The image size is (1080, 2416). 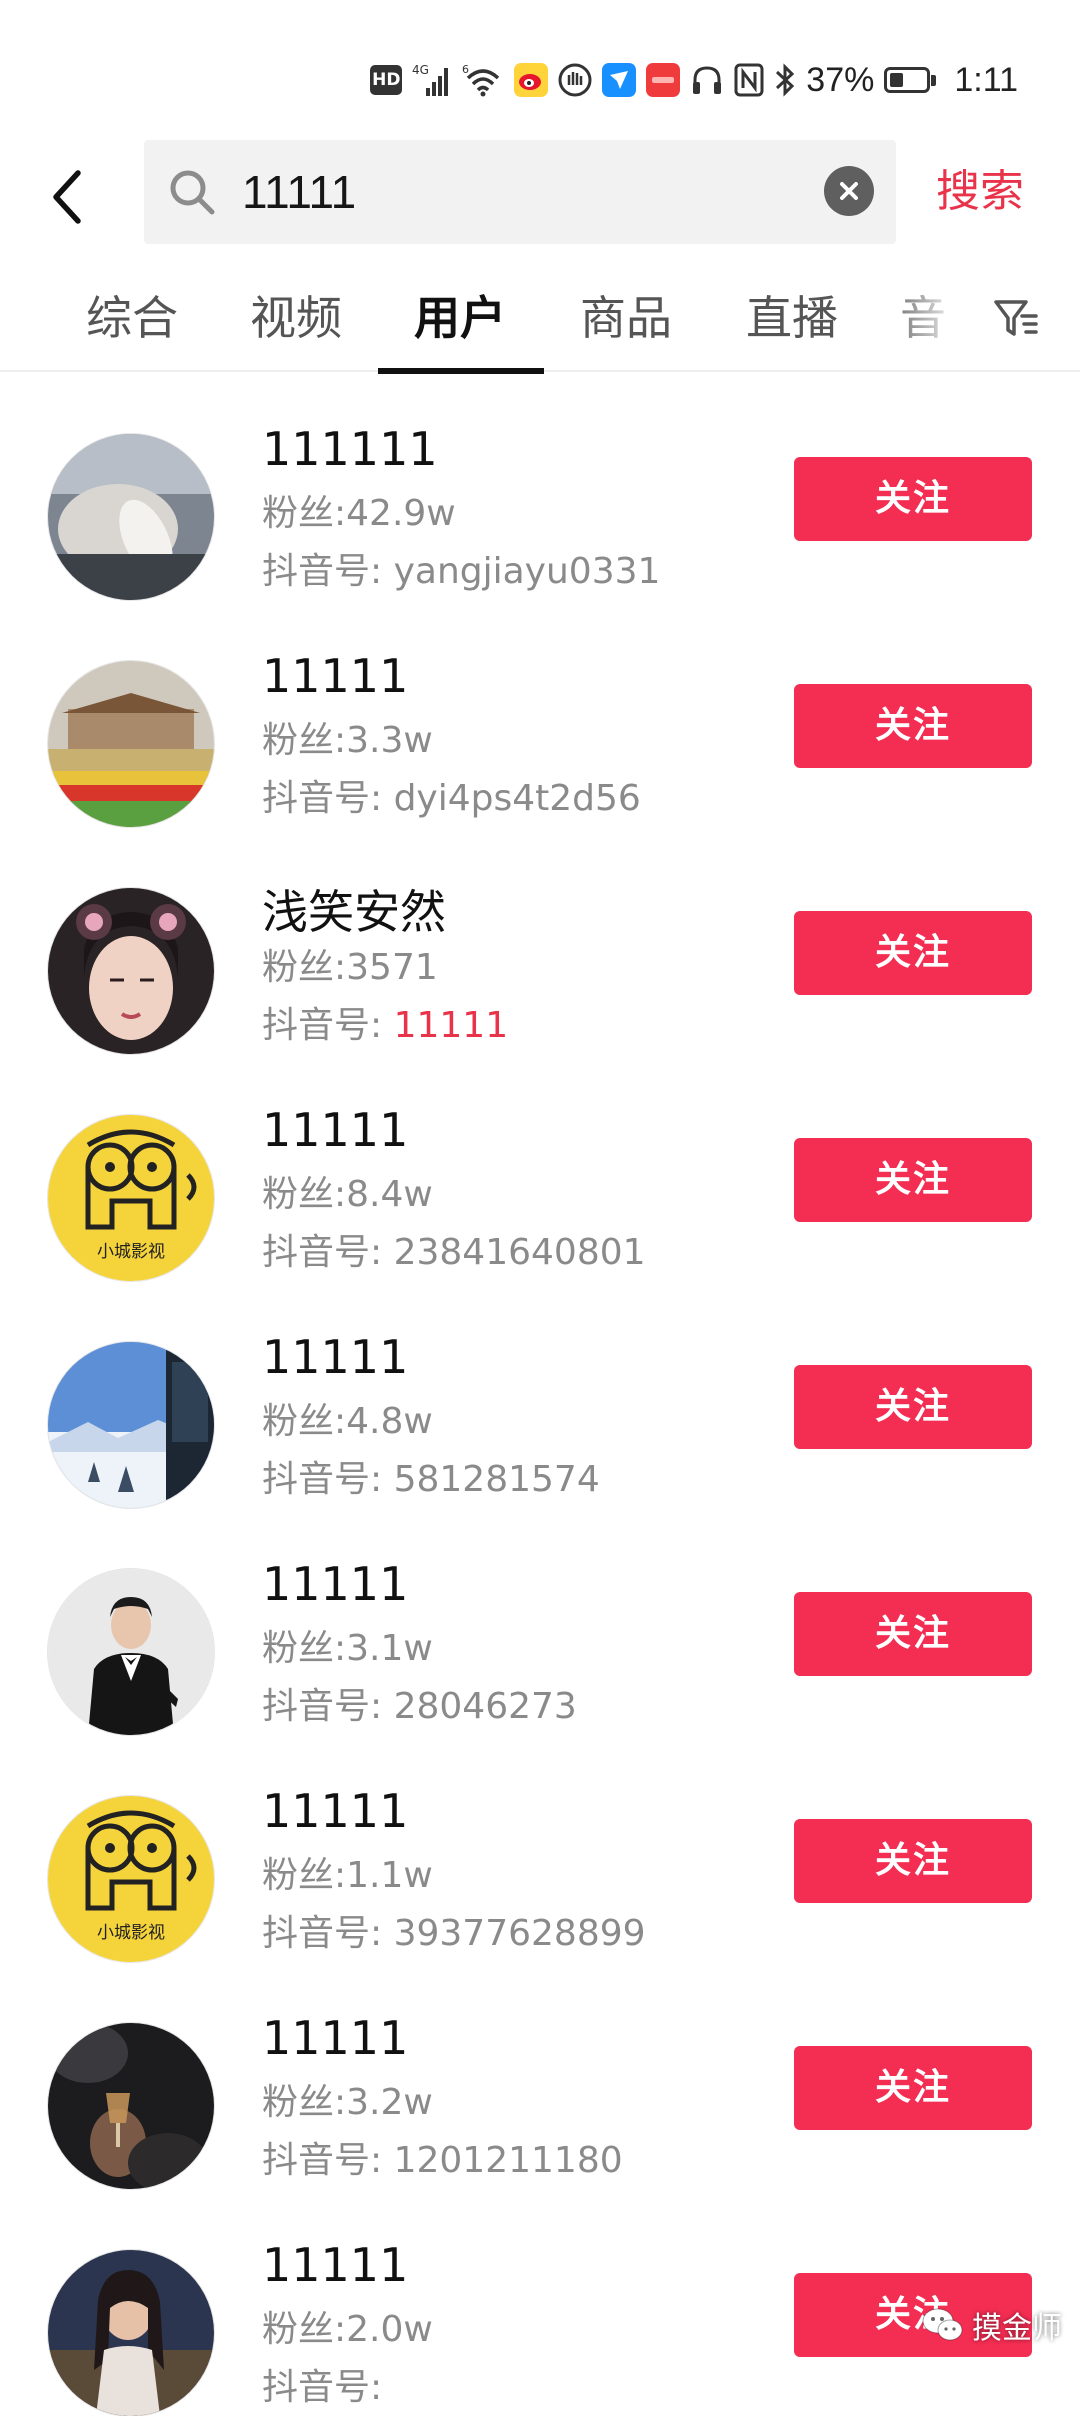 What do you see at coordinates (1017, 319) in the screenshot?
I see `filter-icon` at bounding box center [1017, 319].